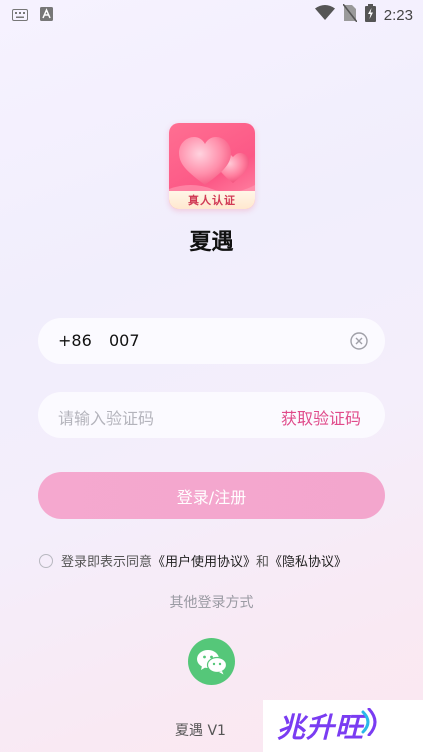 This screenshot has width=423, height=752. Describe the element at coordinates (212, 200) in the screenshot. I see `logo-badge: 真人认证` at that location.